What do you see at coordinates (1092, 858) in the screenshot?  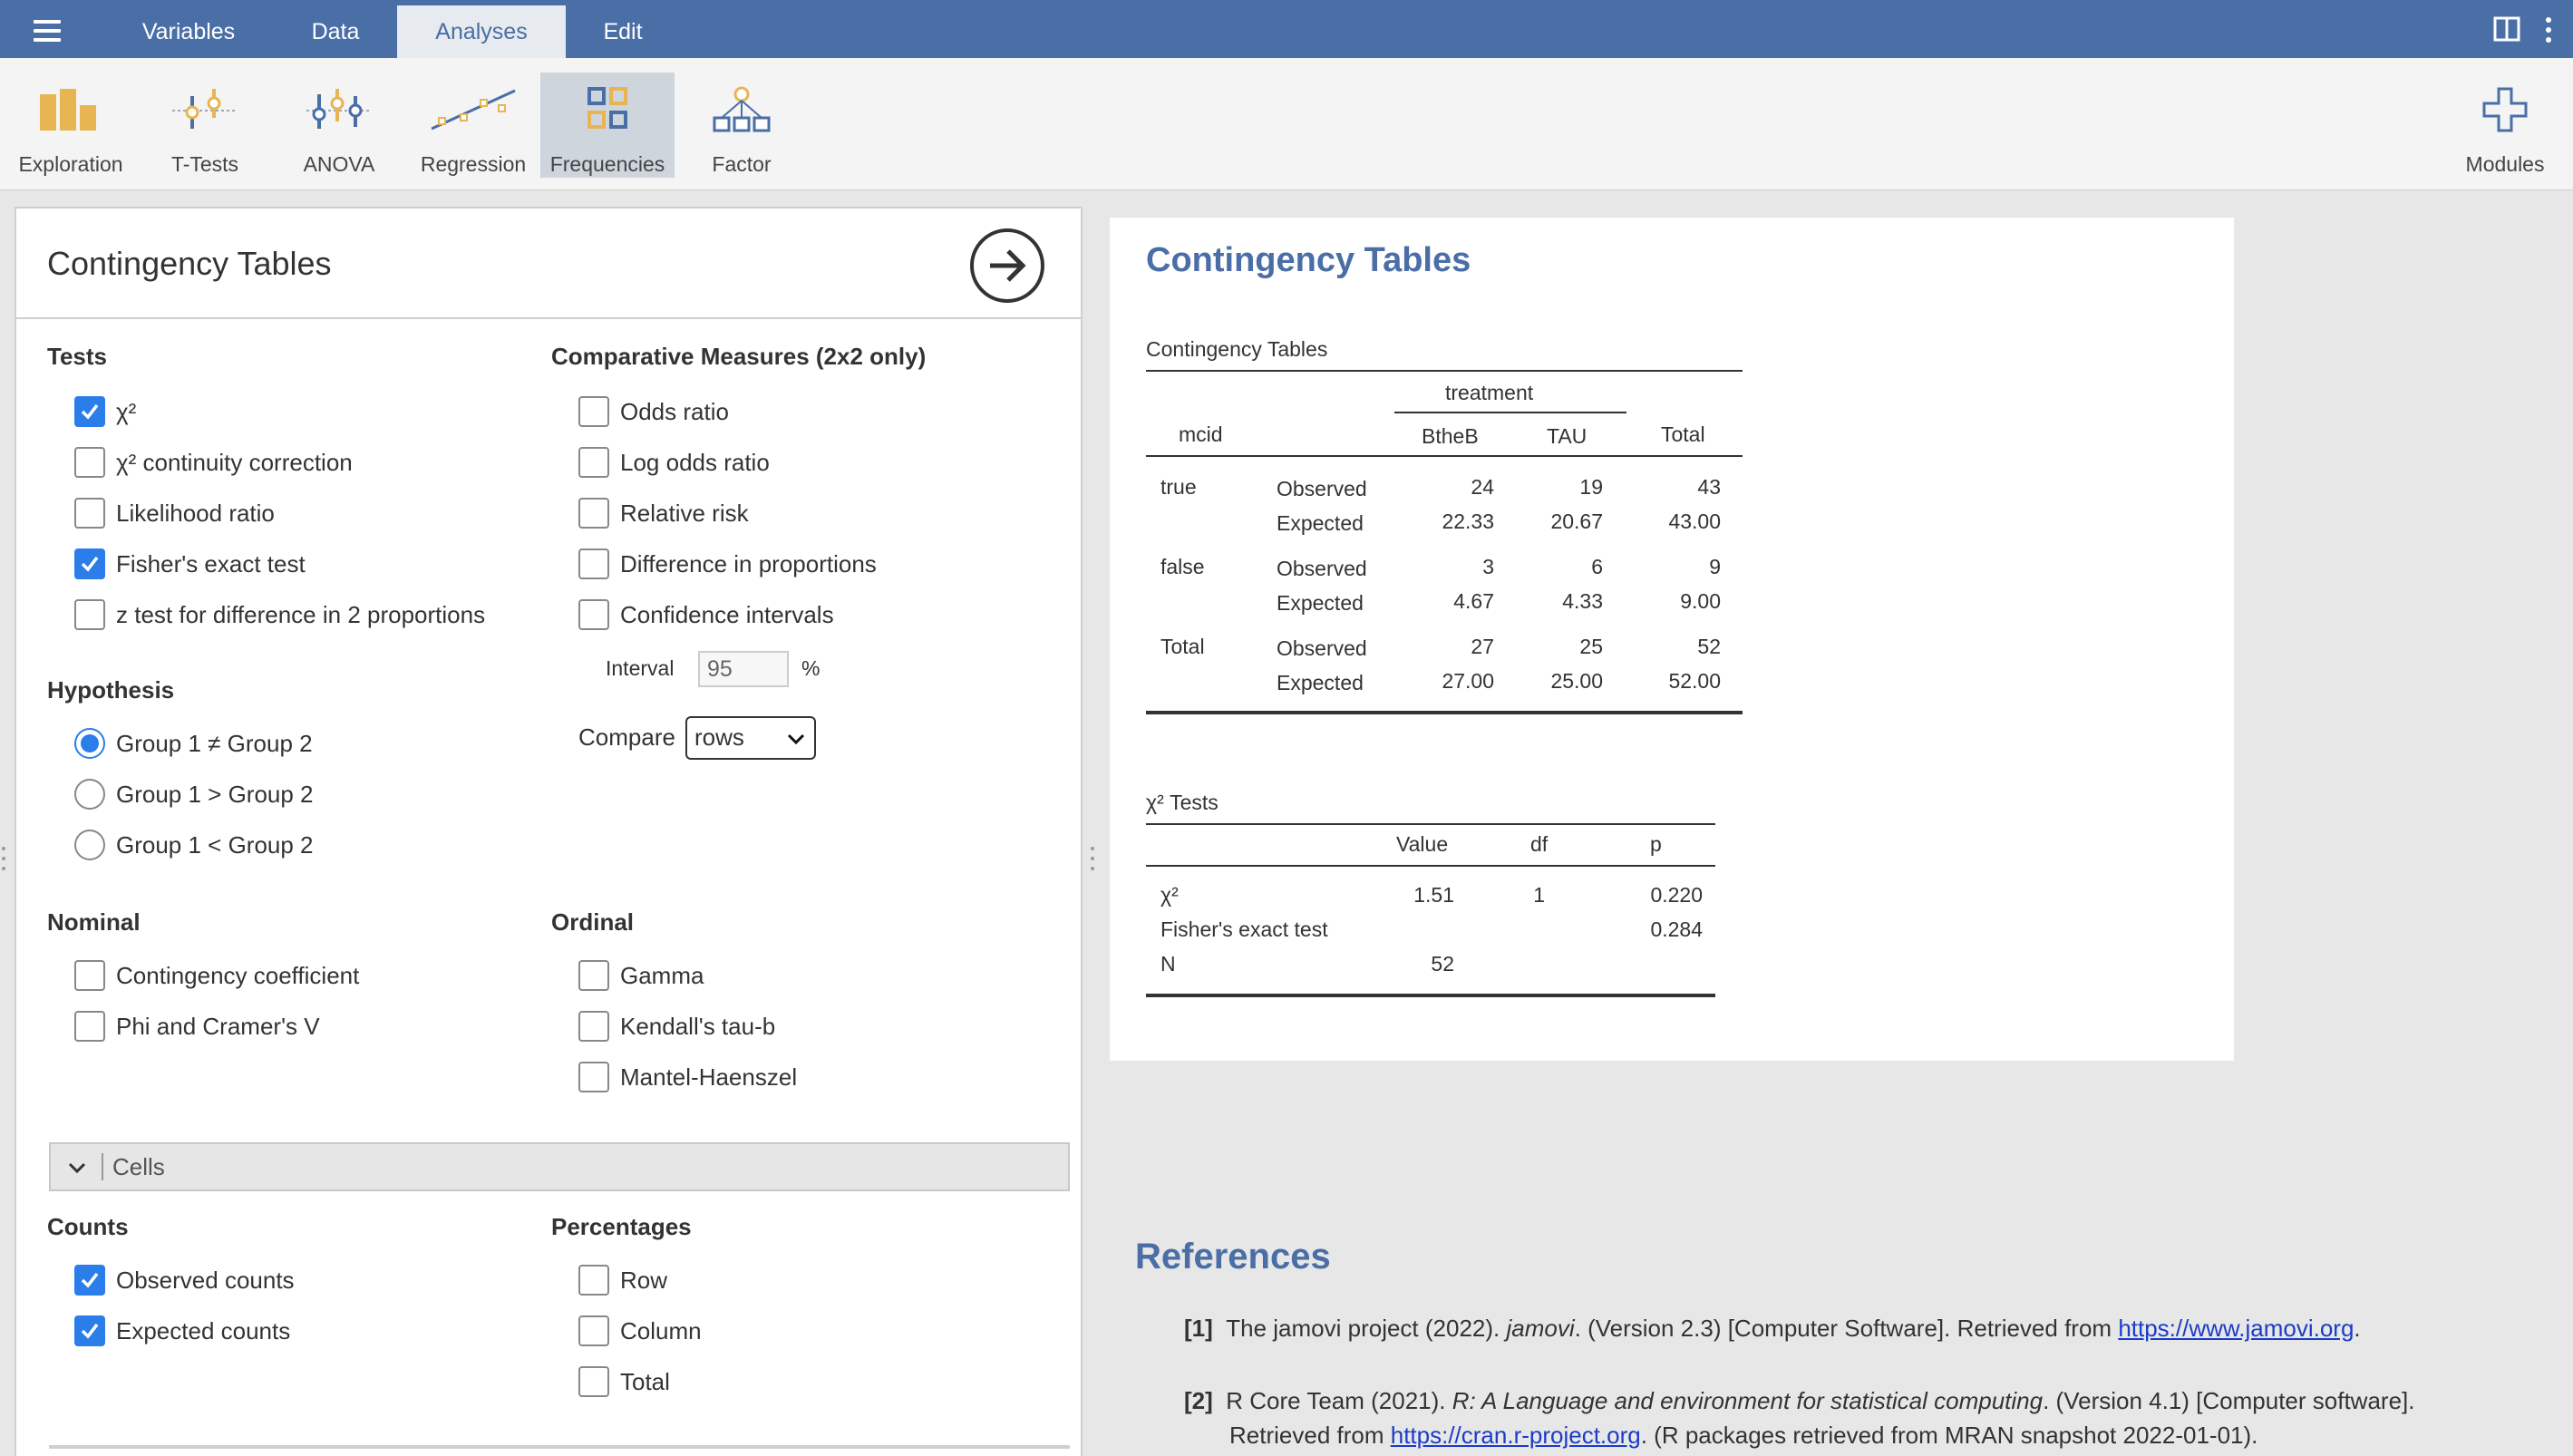 I see `panel-resize-handle` at bounding box center [1092, 858].